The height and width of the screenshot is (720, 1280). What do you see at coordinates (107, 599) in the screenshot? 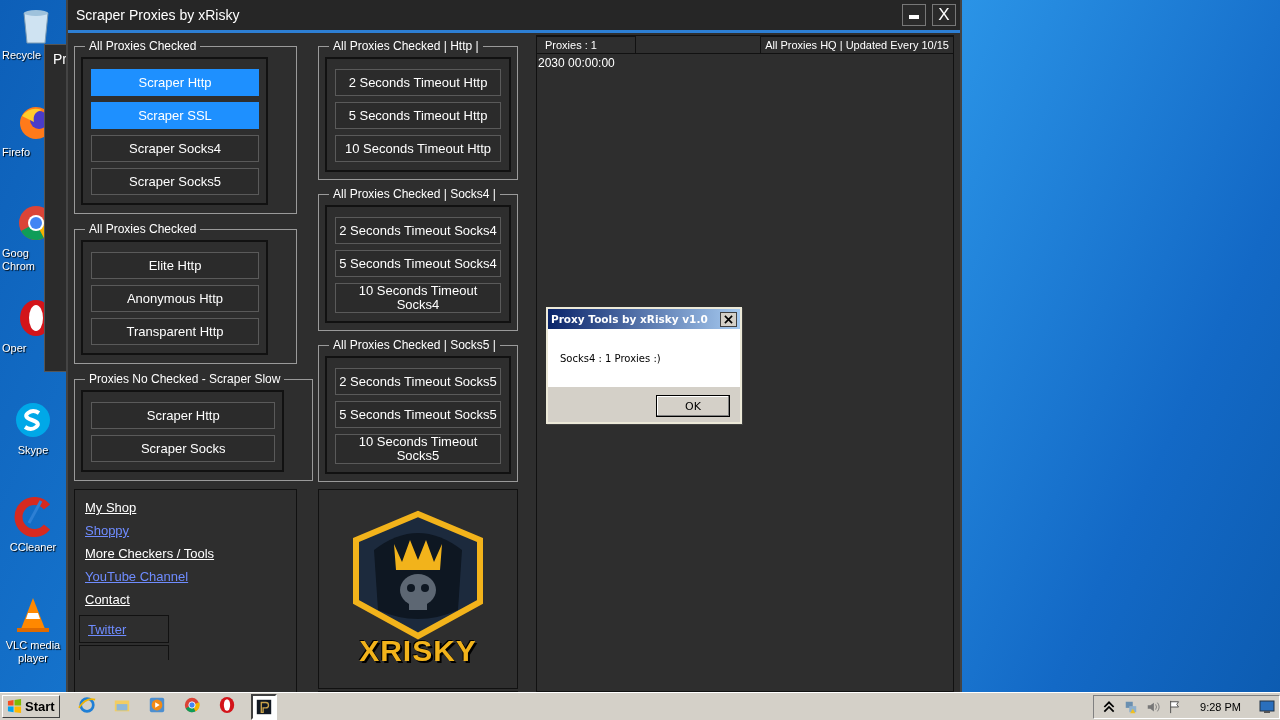
I see `link: Contact` at bounding box center [107, 599].